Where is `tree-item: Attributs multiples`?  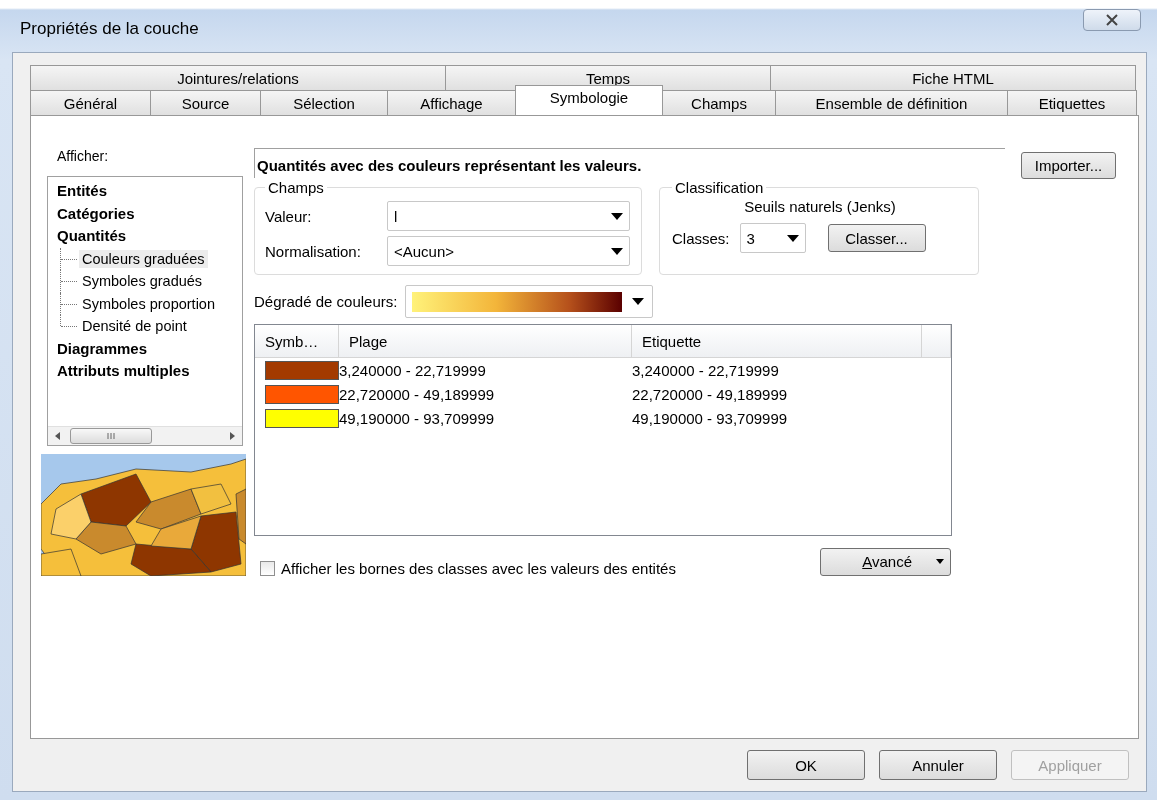 tree-item: Attributs multiples is located at coordinates (123, 371).